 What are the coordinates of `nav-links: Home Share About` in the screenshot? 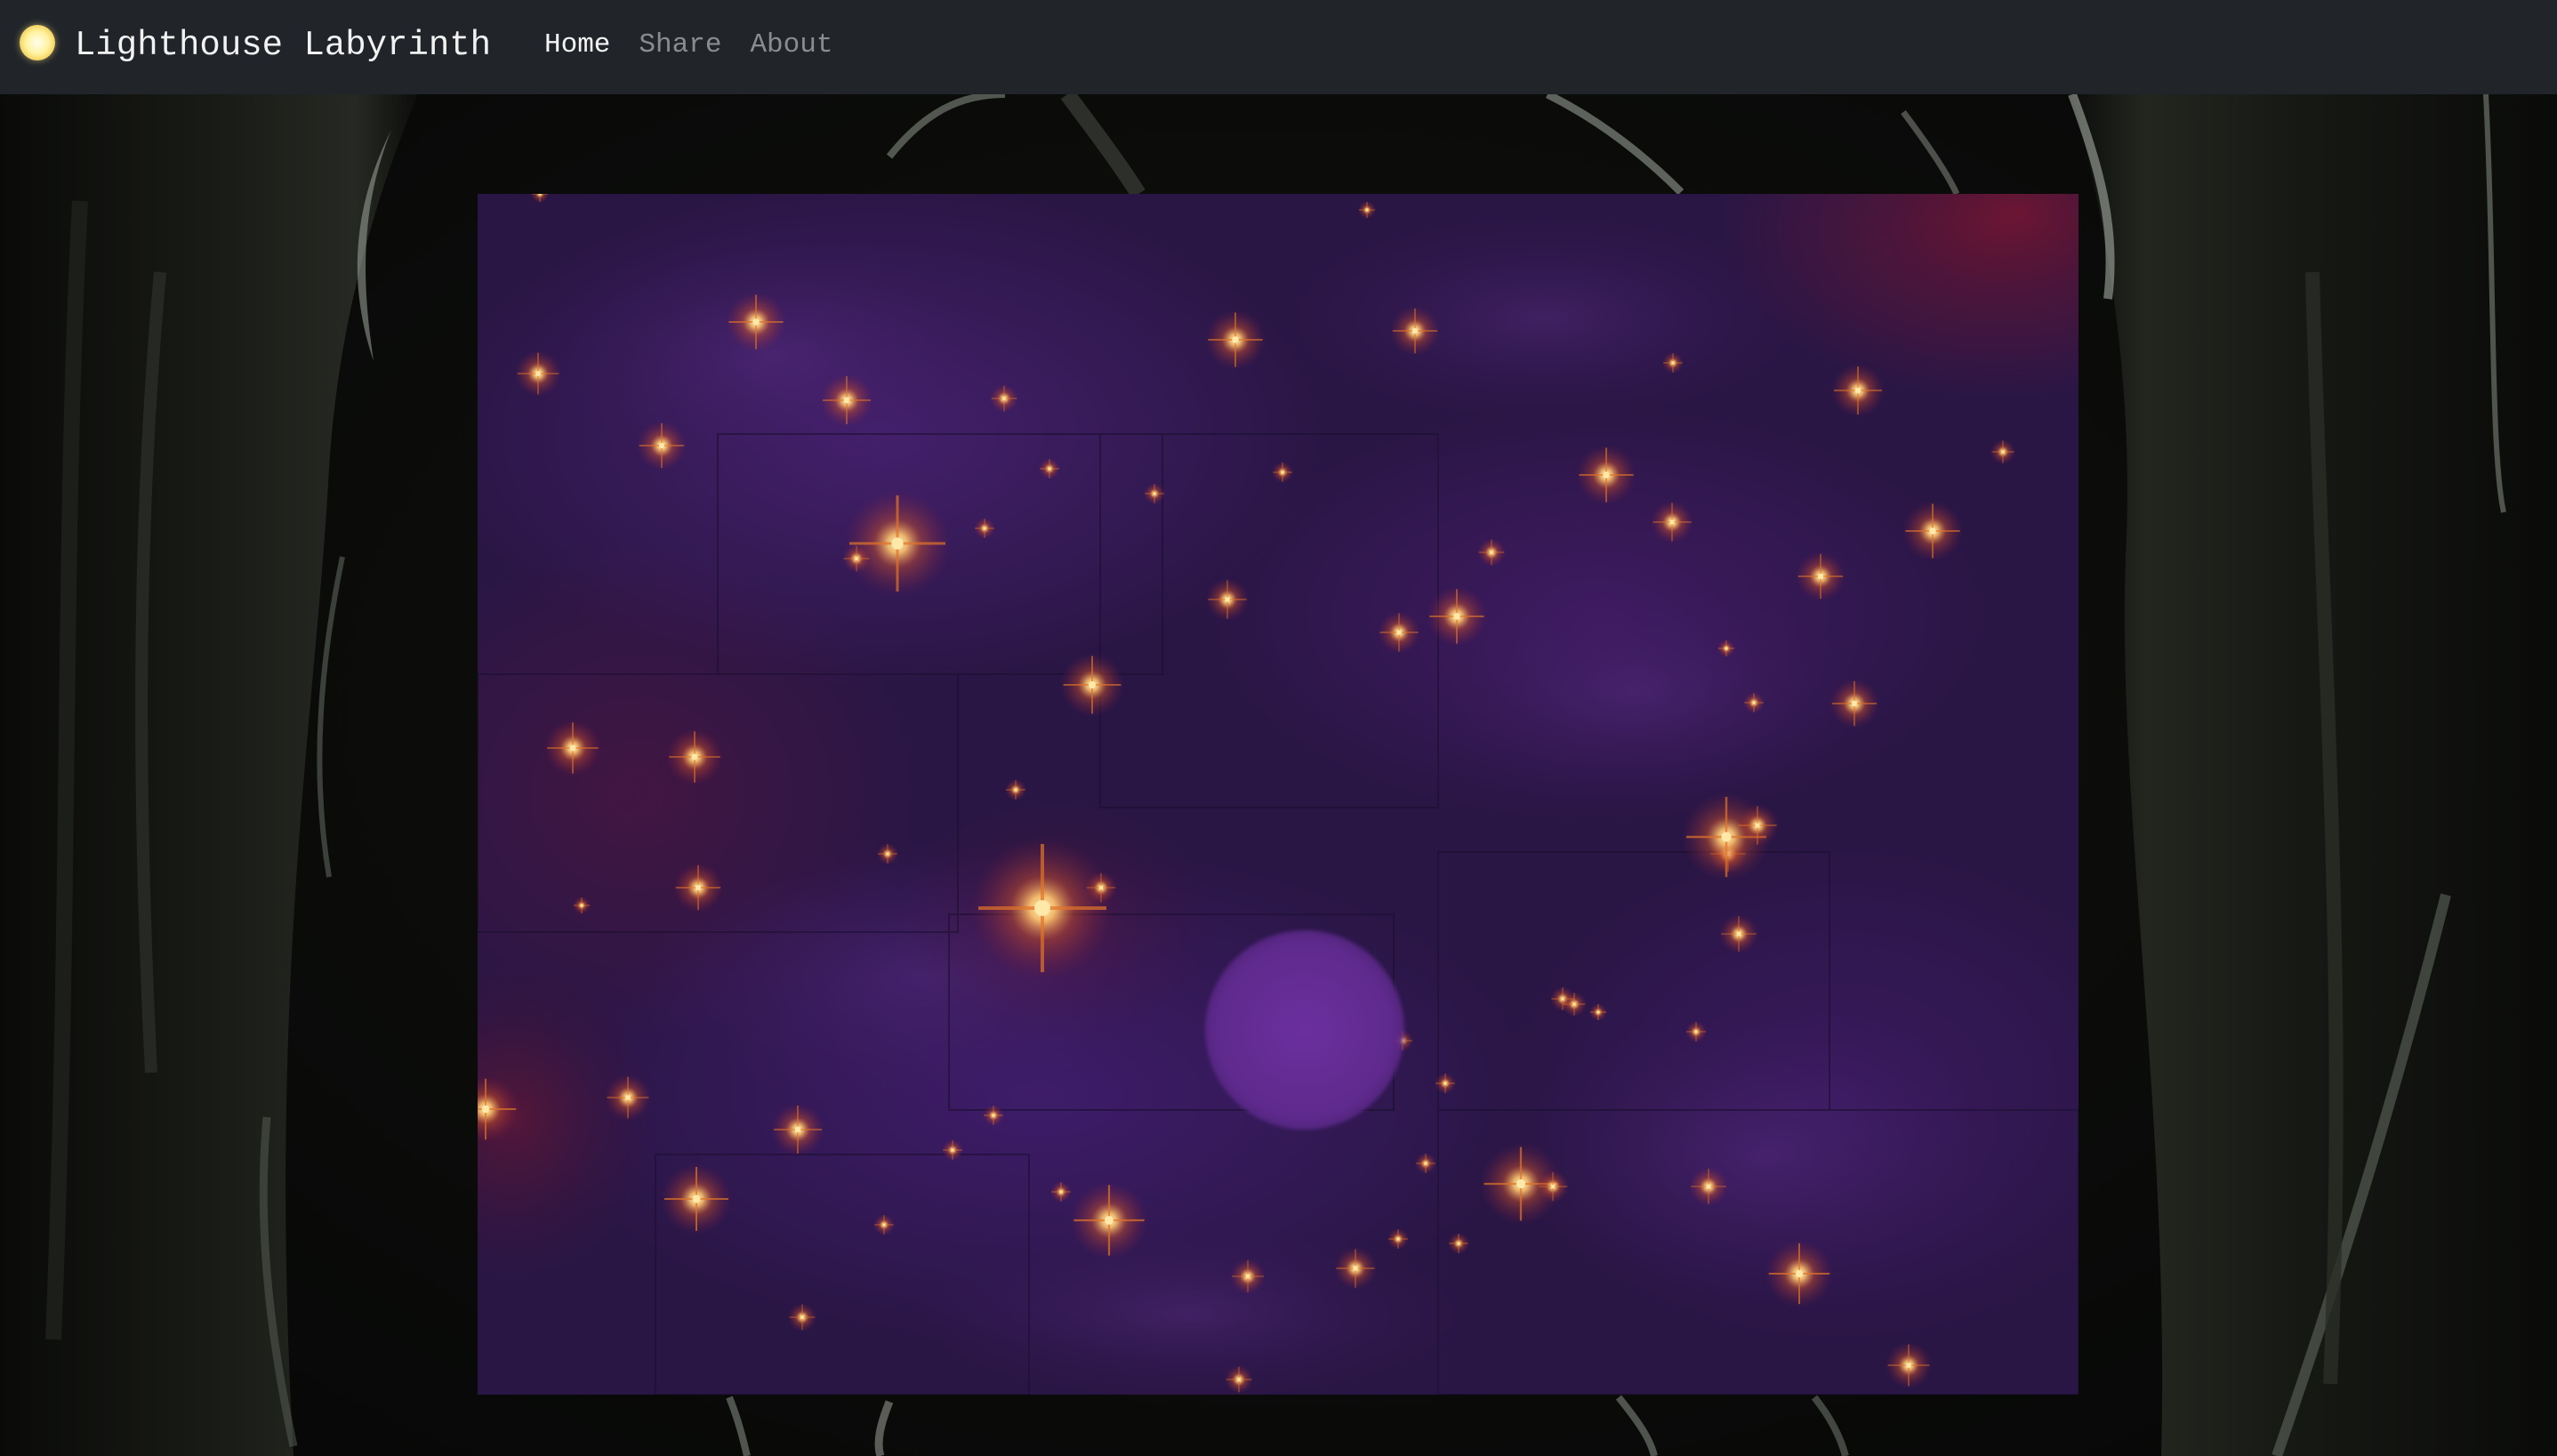 It's located at (688, 45).